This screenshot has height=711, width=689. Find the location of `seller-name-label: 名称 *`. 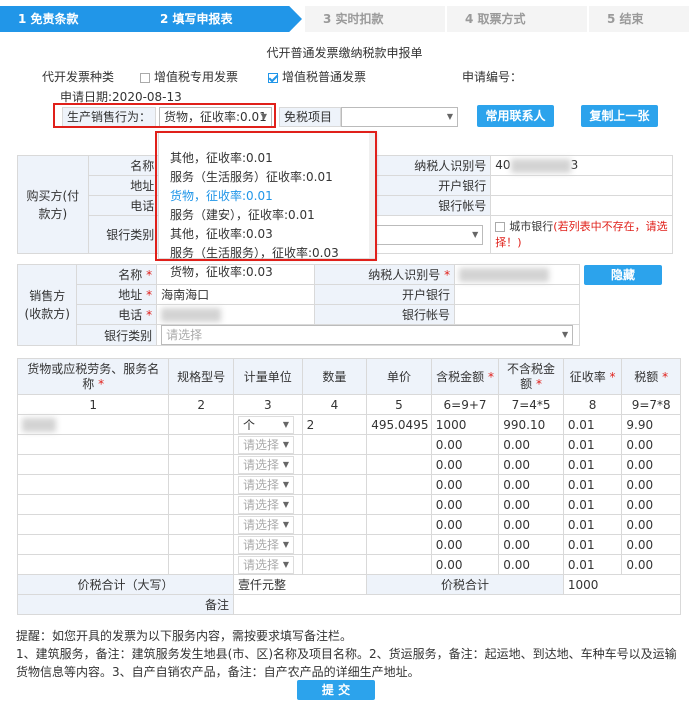

seller-name-label: 名称 * is located at coordinates (117, 274).